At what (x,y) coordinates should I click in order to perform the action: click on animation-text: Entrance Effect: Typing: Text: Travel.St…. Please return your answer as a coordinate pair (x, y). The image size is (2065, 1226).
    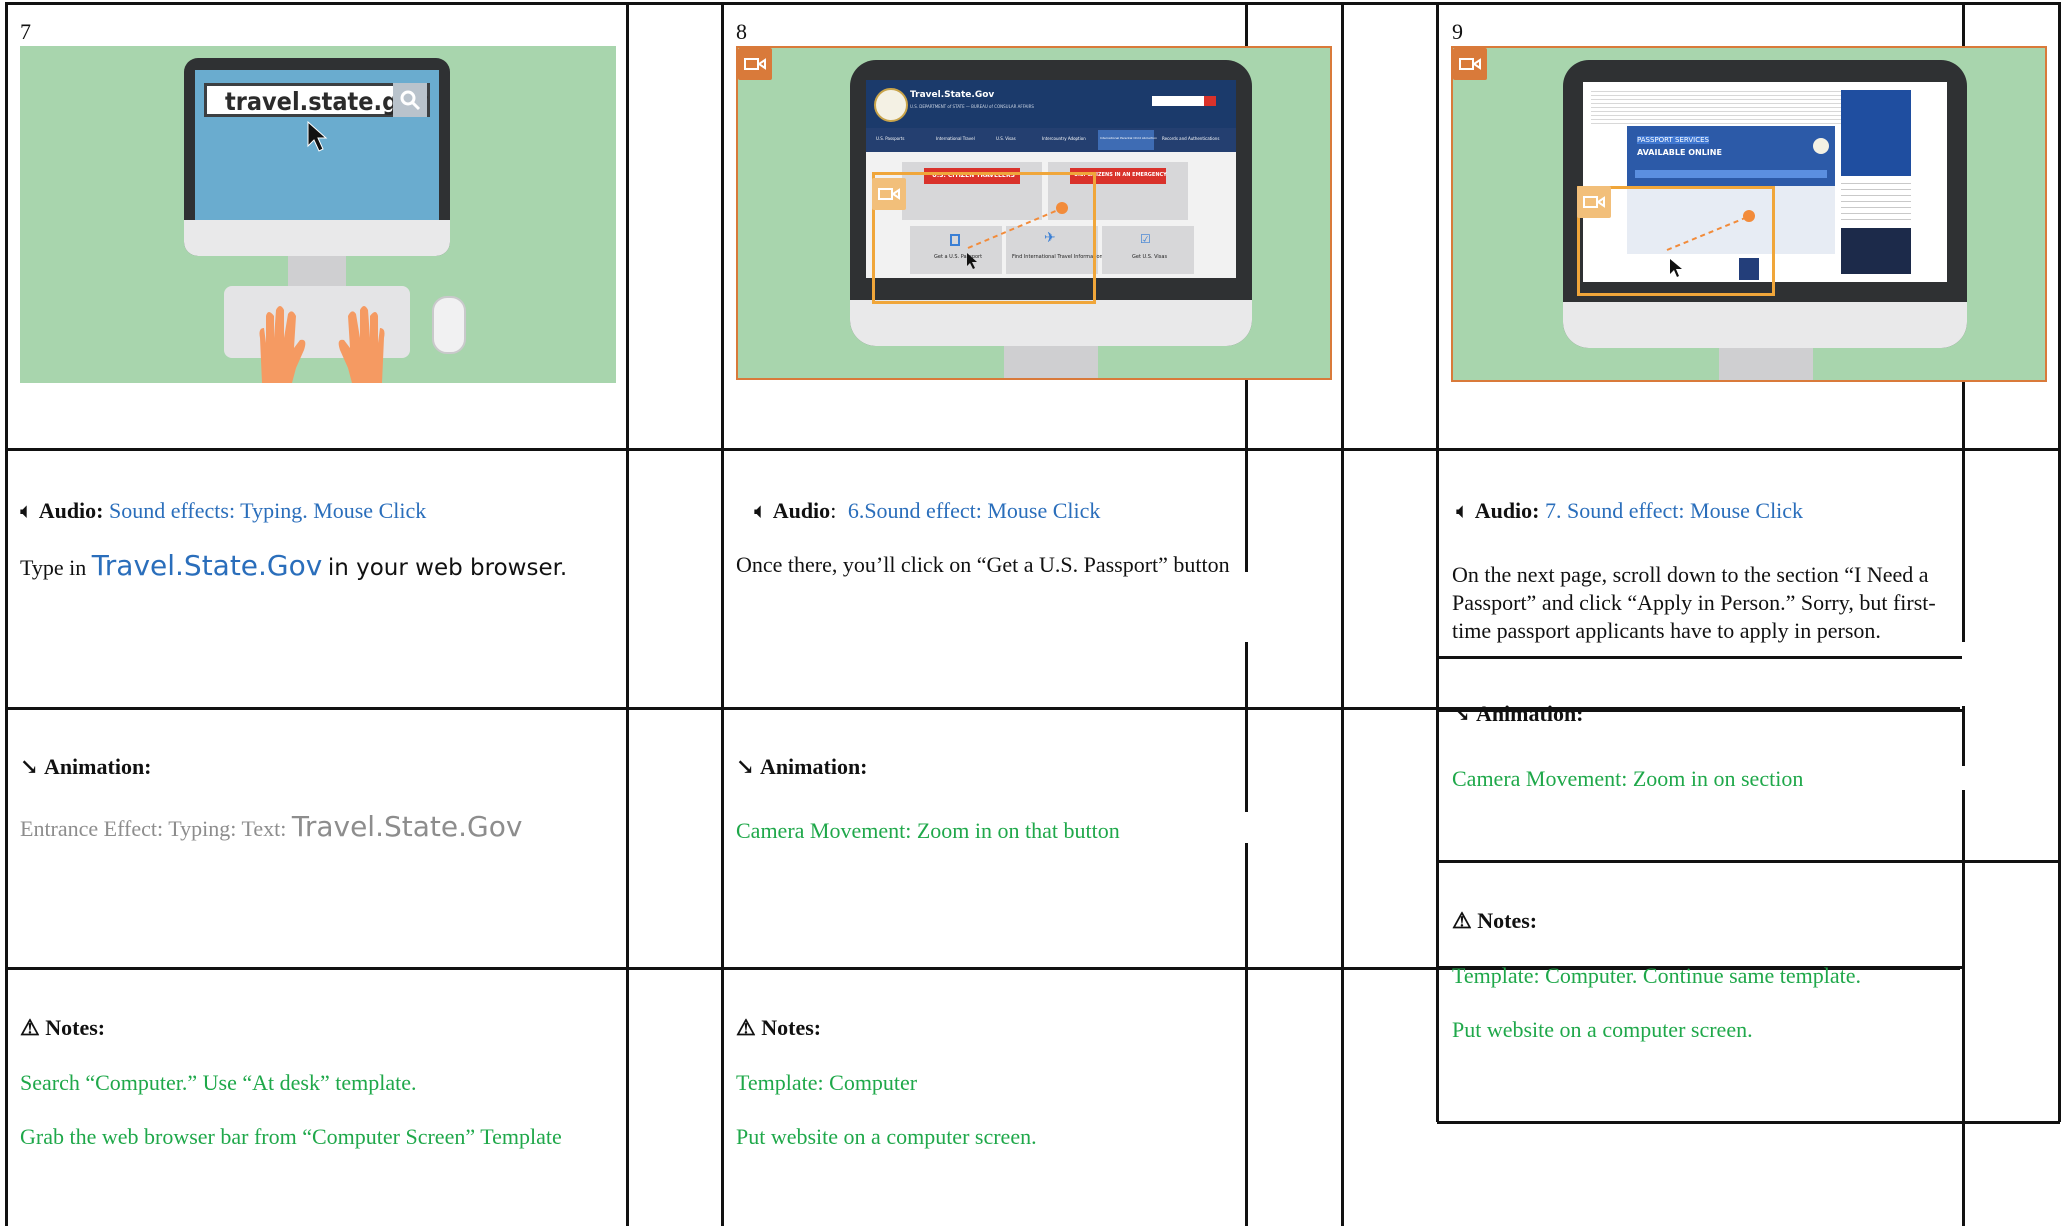
    Looking at the image, I should click on (271, 828).